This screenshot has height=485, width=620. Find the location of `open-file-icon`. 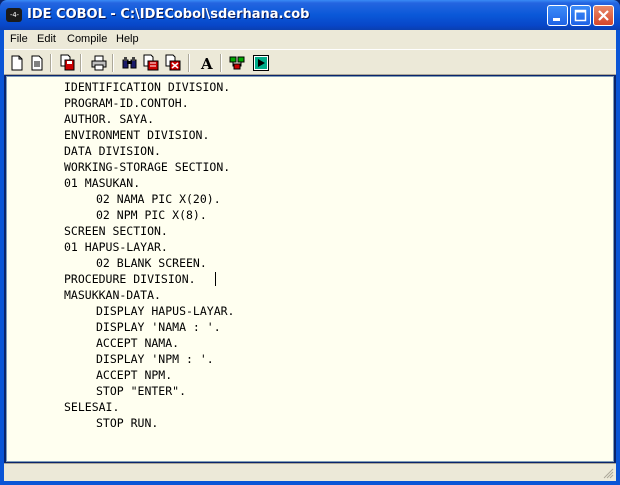

open-file-icon is located at coordinates (37, 63).